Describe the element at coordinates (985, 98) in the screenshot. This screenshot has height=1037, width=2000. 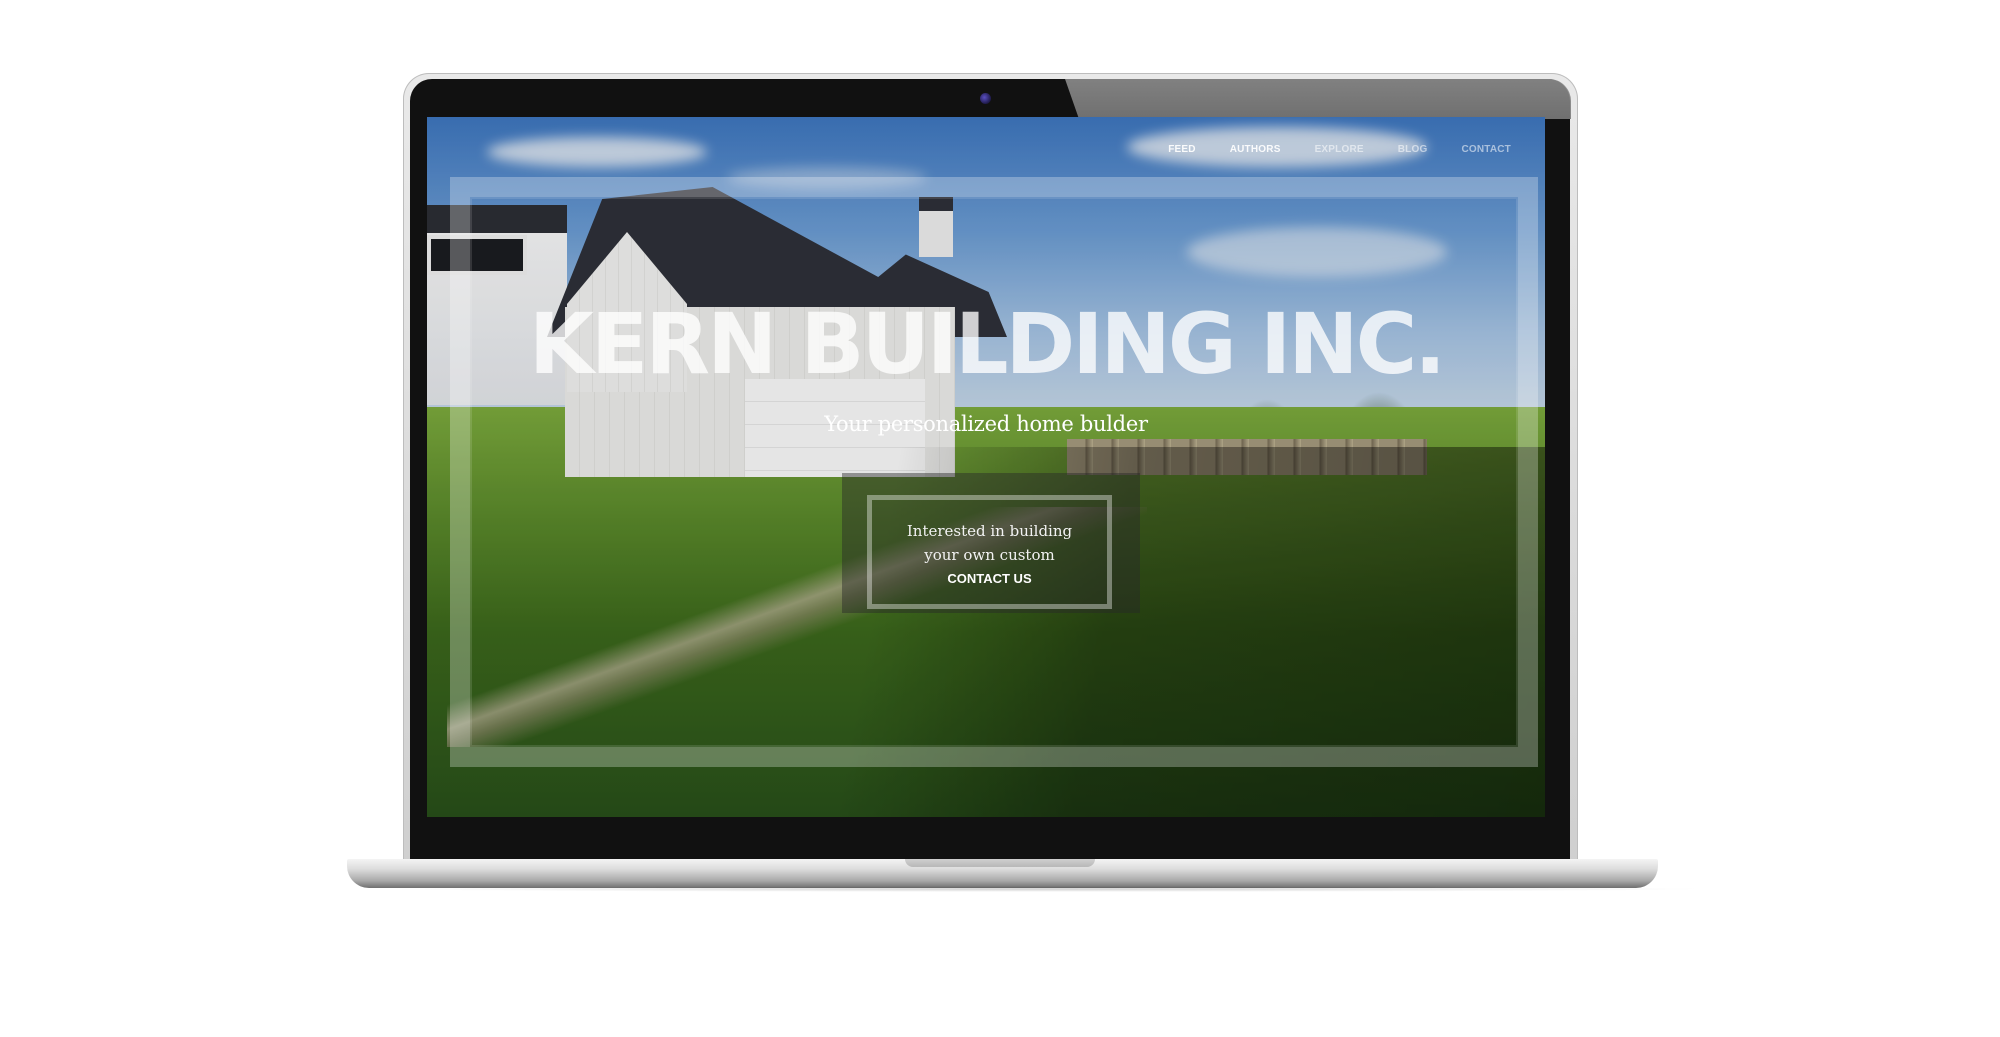
I see `camera-icon` at that location.